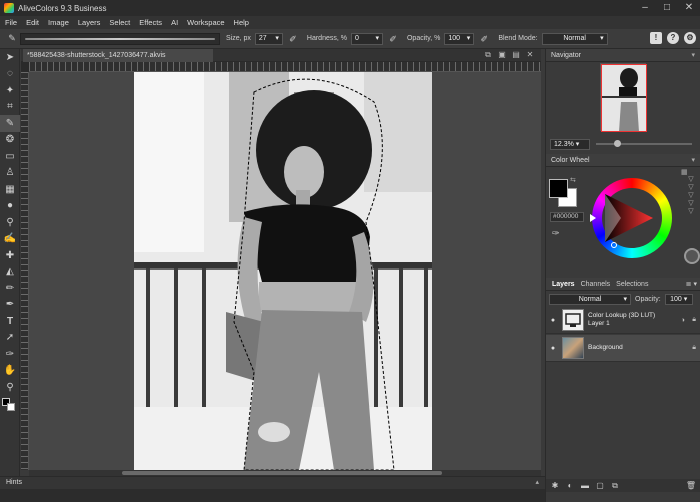  I want to click on zoom-field: 12.3% ▾, so click(570, 144).